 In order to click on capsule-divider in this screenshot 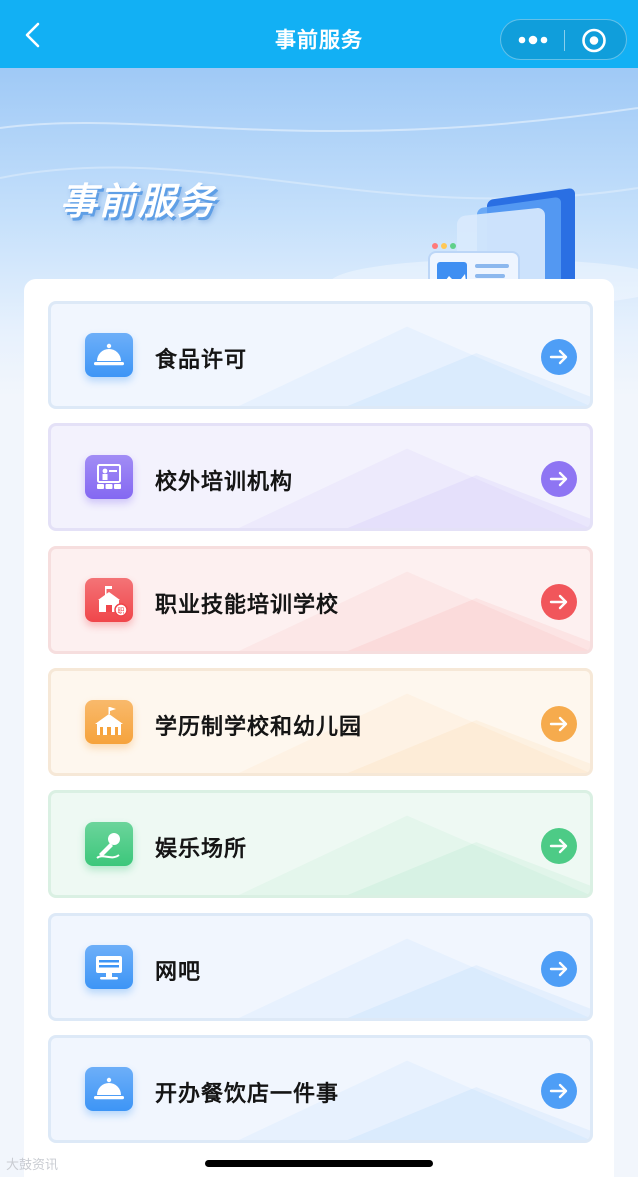, I will do `click(564, 40)`.